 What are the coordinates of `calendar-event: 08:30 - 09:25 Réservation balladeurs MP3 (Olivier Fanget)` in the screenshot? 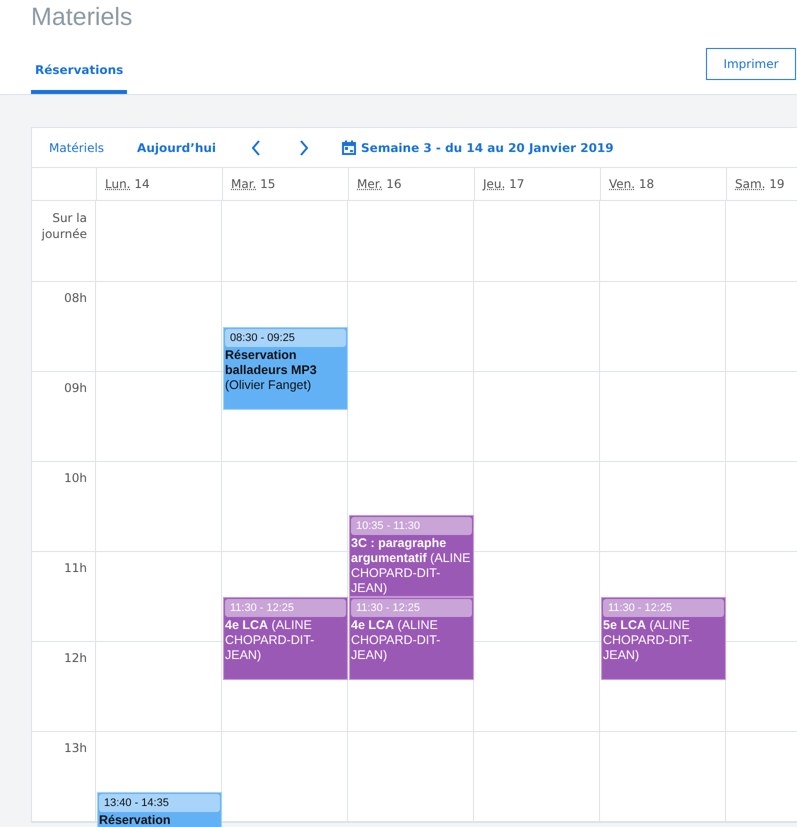 It's located at (285, 368).